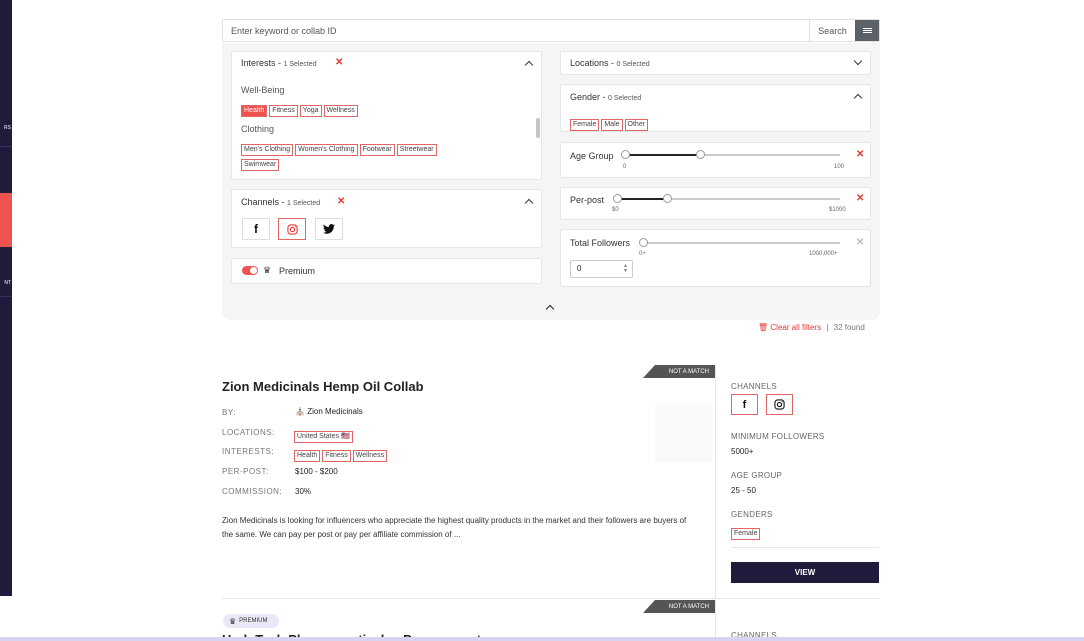 This screenshot has height=641, width=1084. What do you see at coordinates (310, 111) in the screenshot?
I see `tag-yoga: Yoga` at bounding box center [310, 111].